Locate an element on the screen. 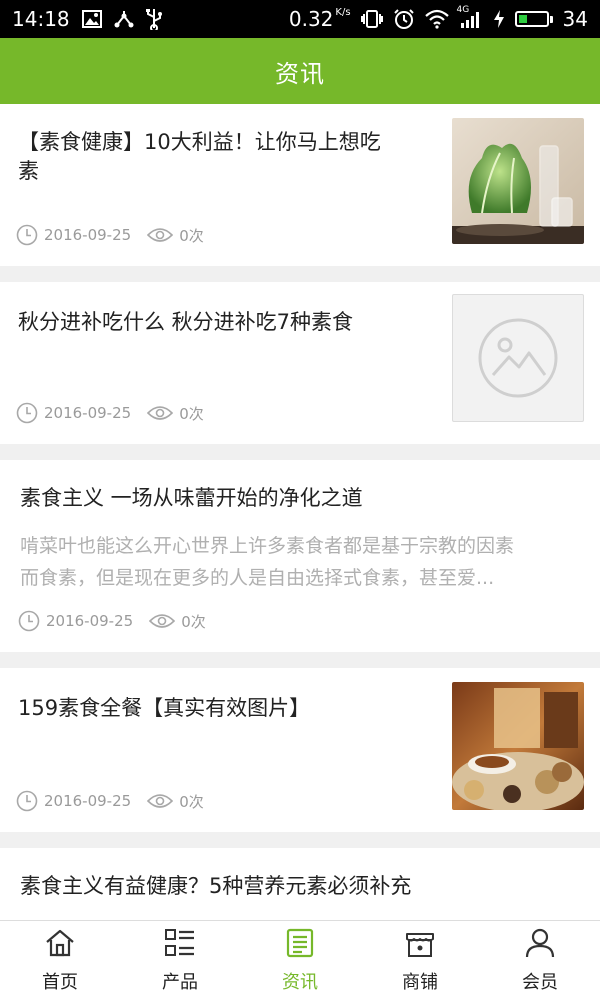  nav-label: 产品 is located at coordinates (180, 982).